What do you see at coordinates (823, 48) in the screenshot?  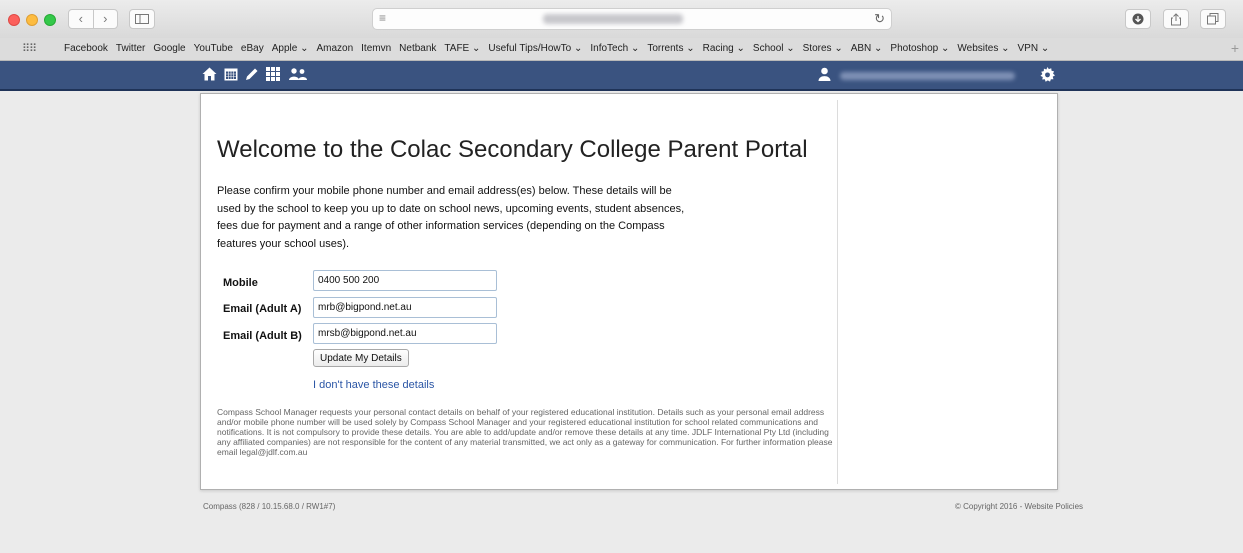 I see `bookmark-item: Stores ⌄` at bounding box center [823, 48].